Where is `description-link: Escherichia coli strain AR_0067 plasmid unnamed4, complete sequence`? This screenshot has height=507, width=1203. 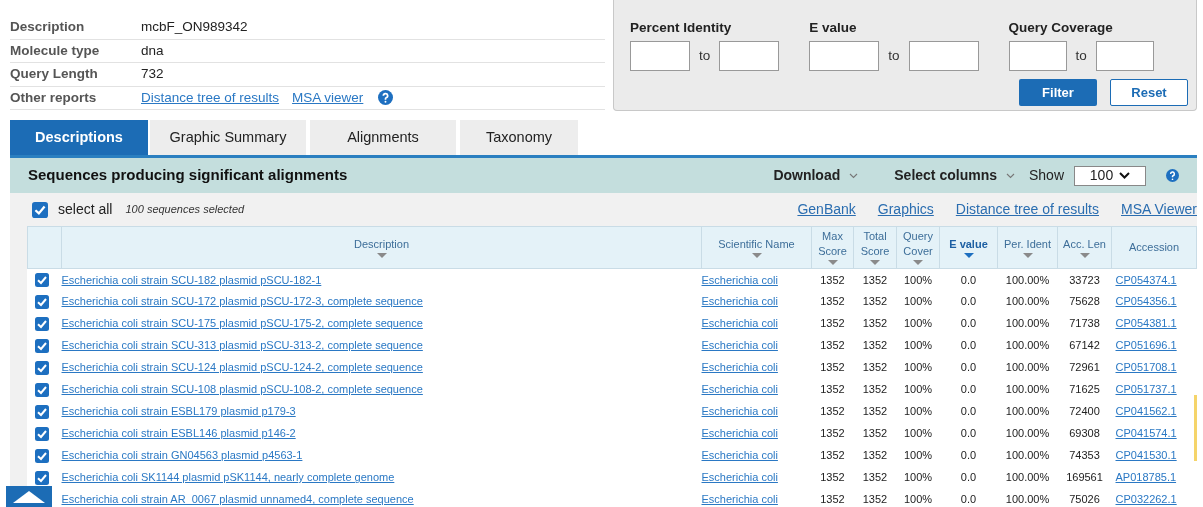
description-link: Escherichia coli strain AR_0067 plasmid unnamed4, complete sequence is located at coordinates (237, 499).